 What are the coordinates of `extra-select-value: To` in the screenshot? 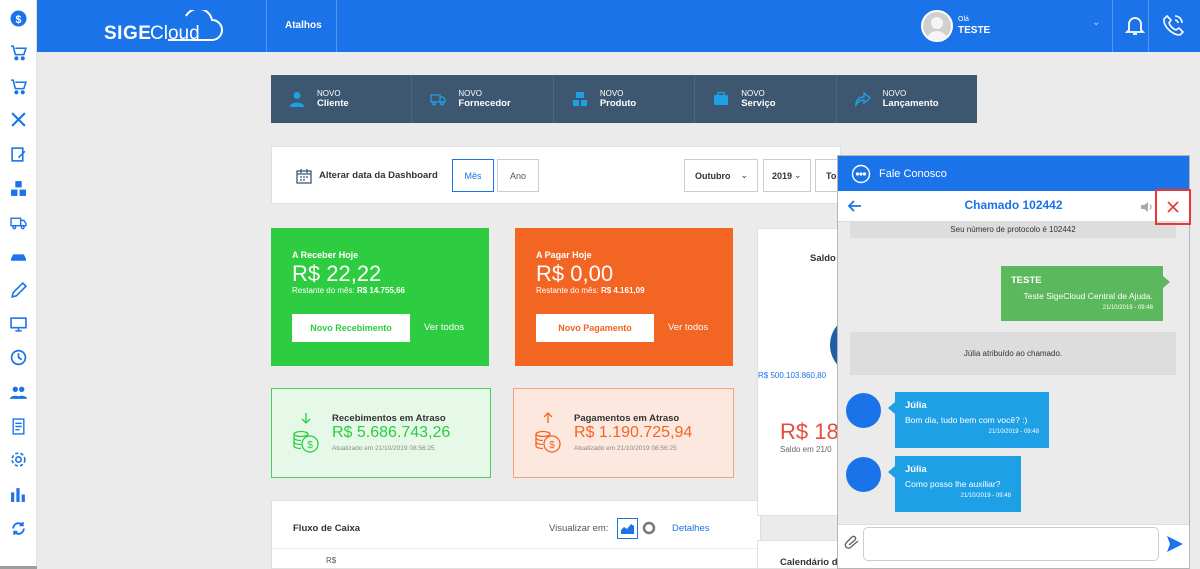 It's located at (831, 175).